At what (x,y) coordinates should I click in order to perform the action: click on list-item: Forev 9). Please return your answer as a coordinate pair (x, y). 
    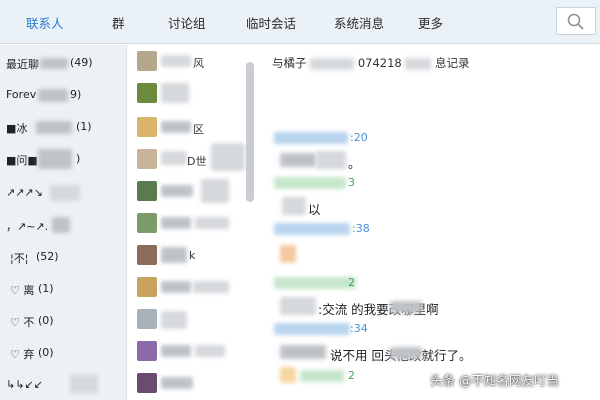
    Looking at the image, I should click on (63, 95).